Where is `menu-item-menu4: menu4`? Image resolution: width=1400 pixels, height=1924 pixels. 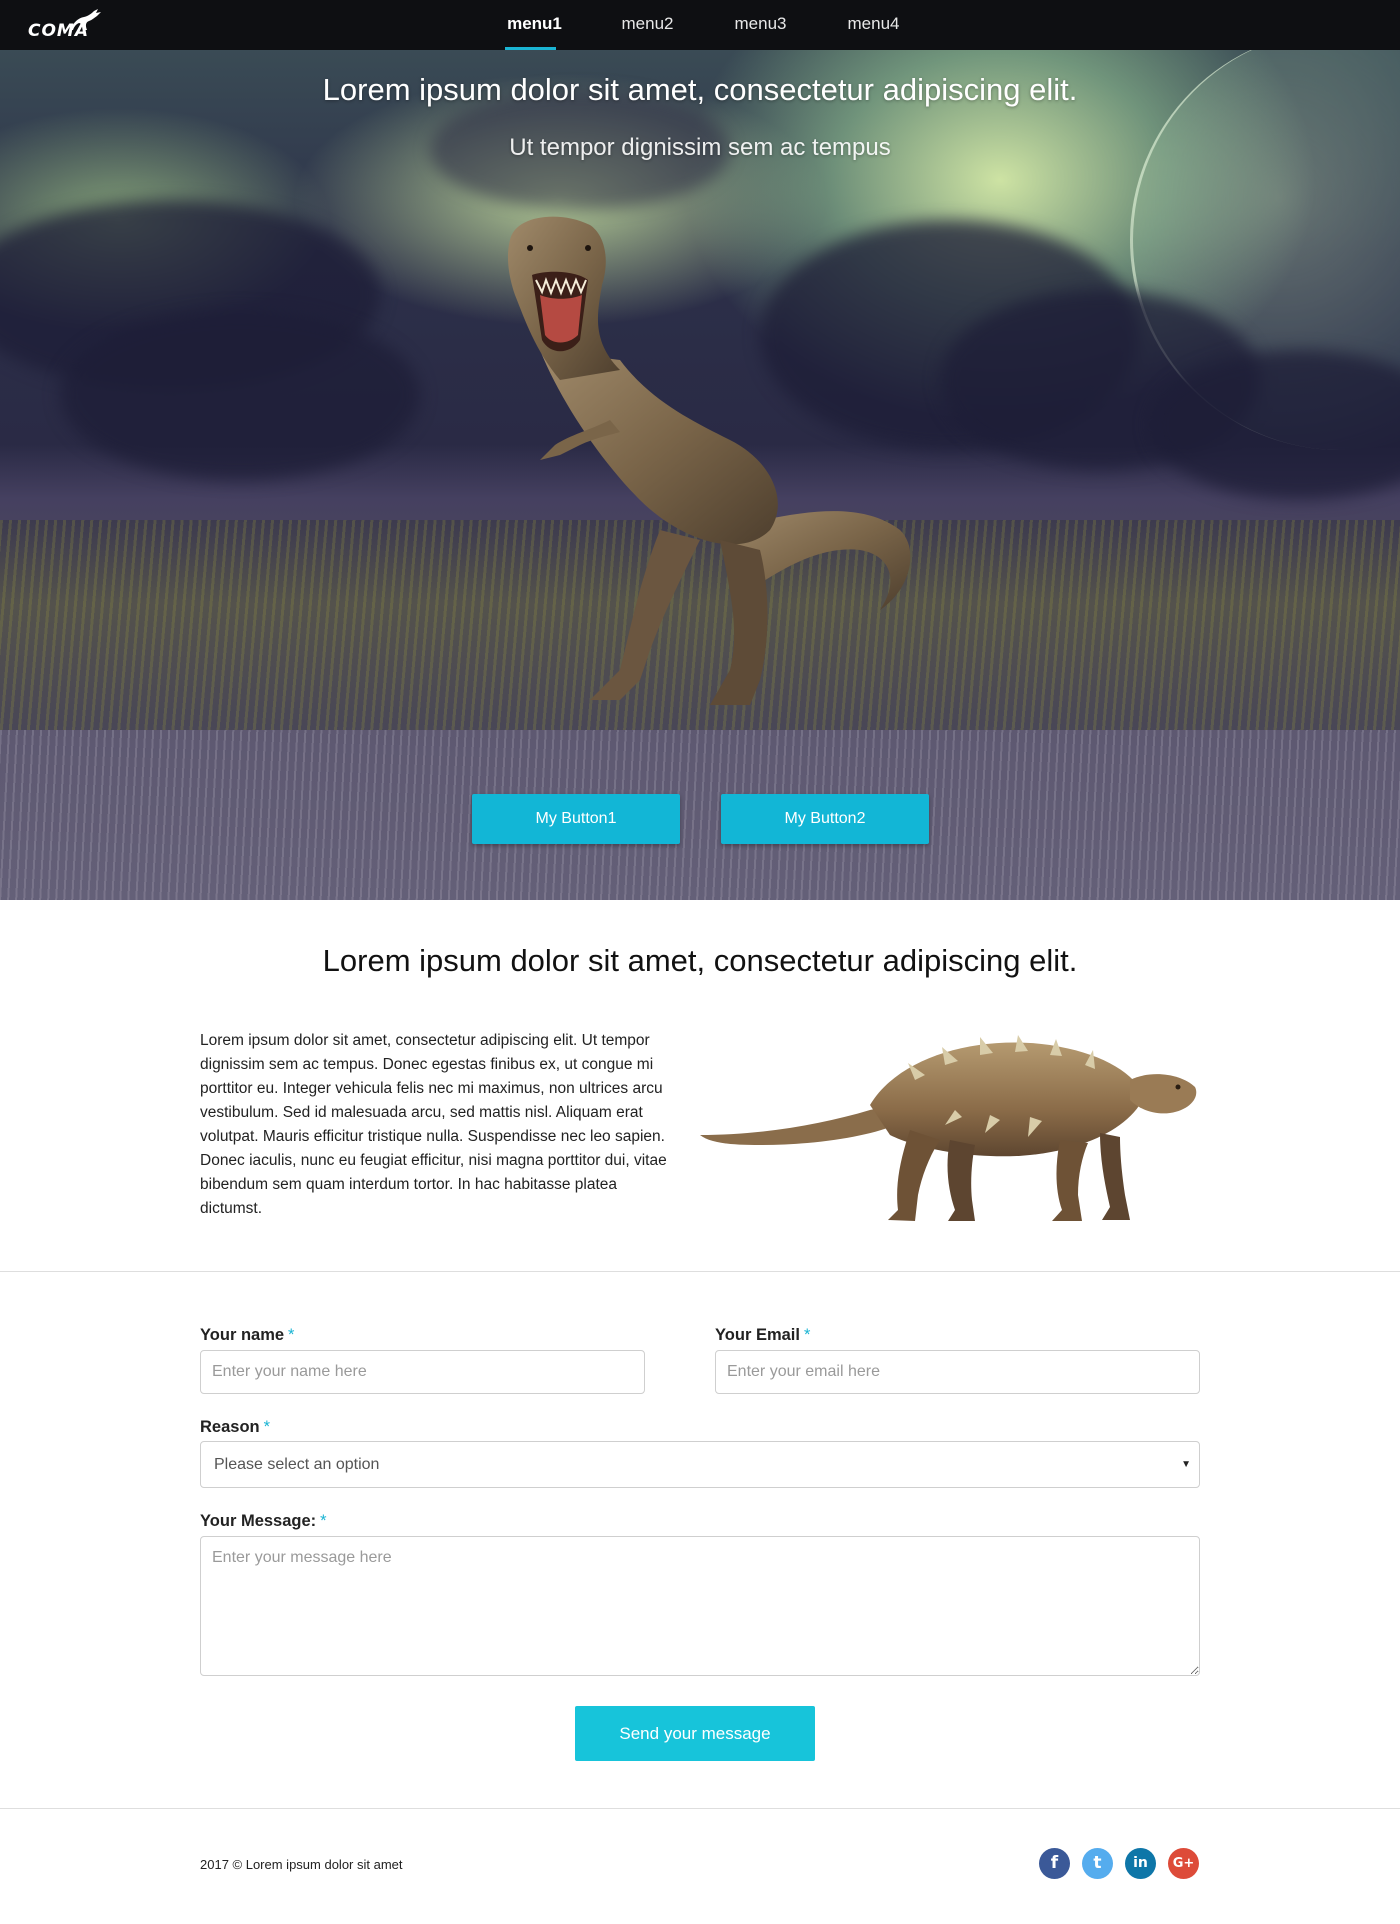 menu-item-menu4: menu4 is located at coordinates (873, 25).